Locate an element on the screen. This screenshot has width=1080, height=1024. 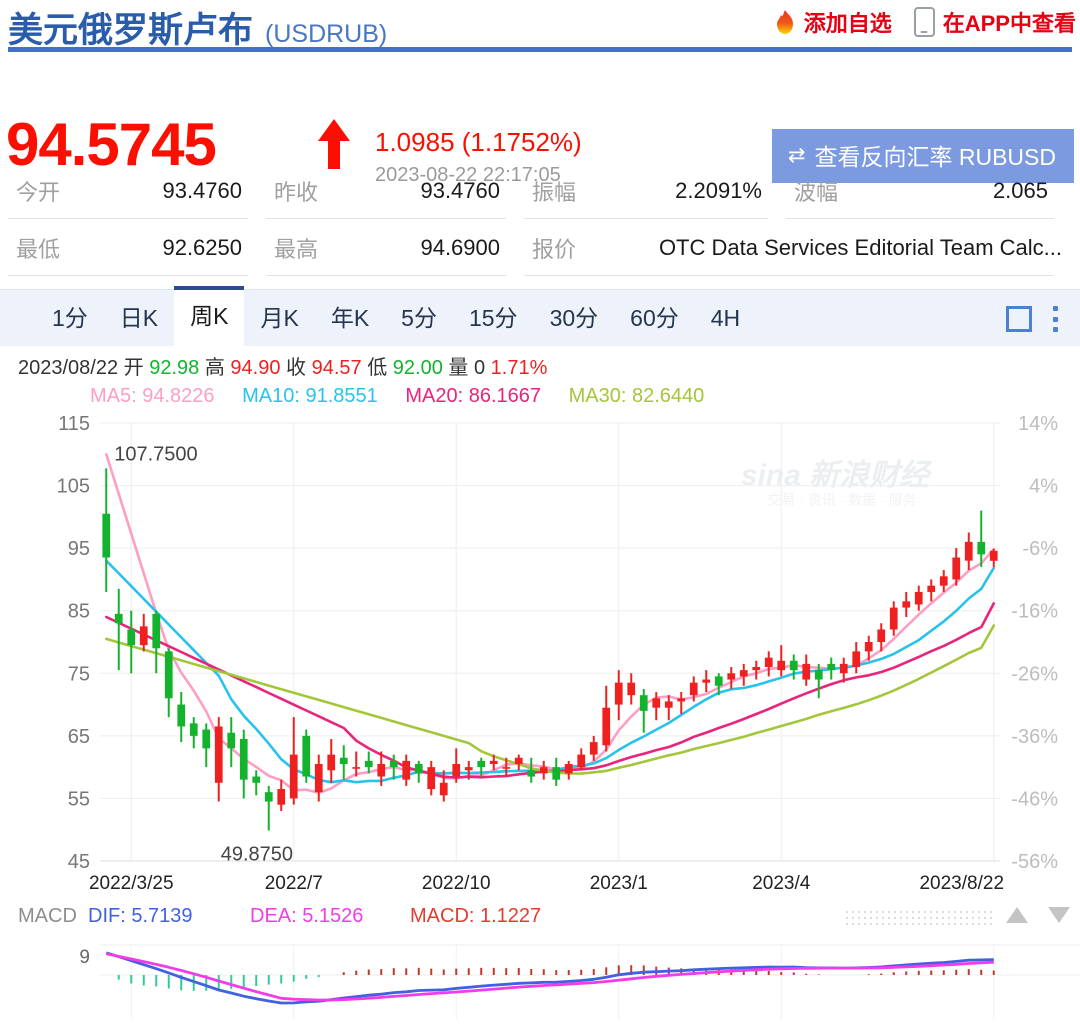
triangle-up-icon is located at coordinates (1017, 914).